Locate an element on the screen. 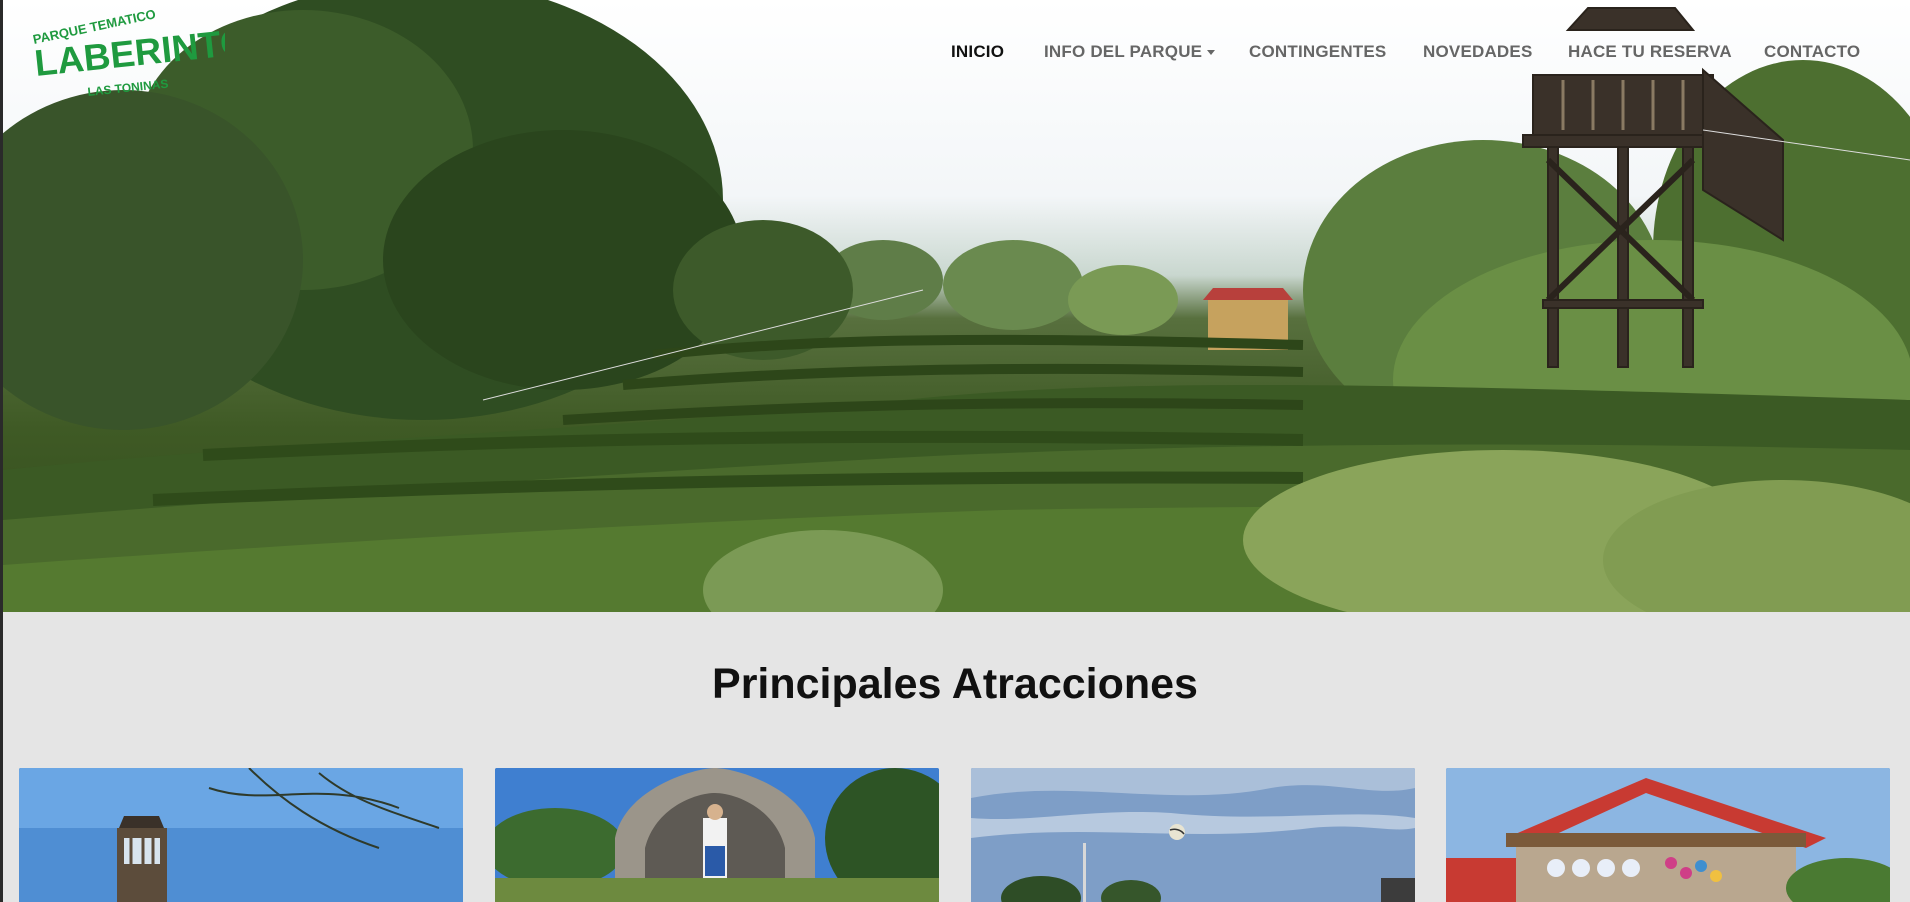 The image size is (1910, 902). chevron-down-icon is located at coordinates (1211, 53).